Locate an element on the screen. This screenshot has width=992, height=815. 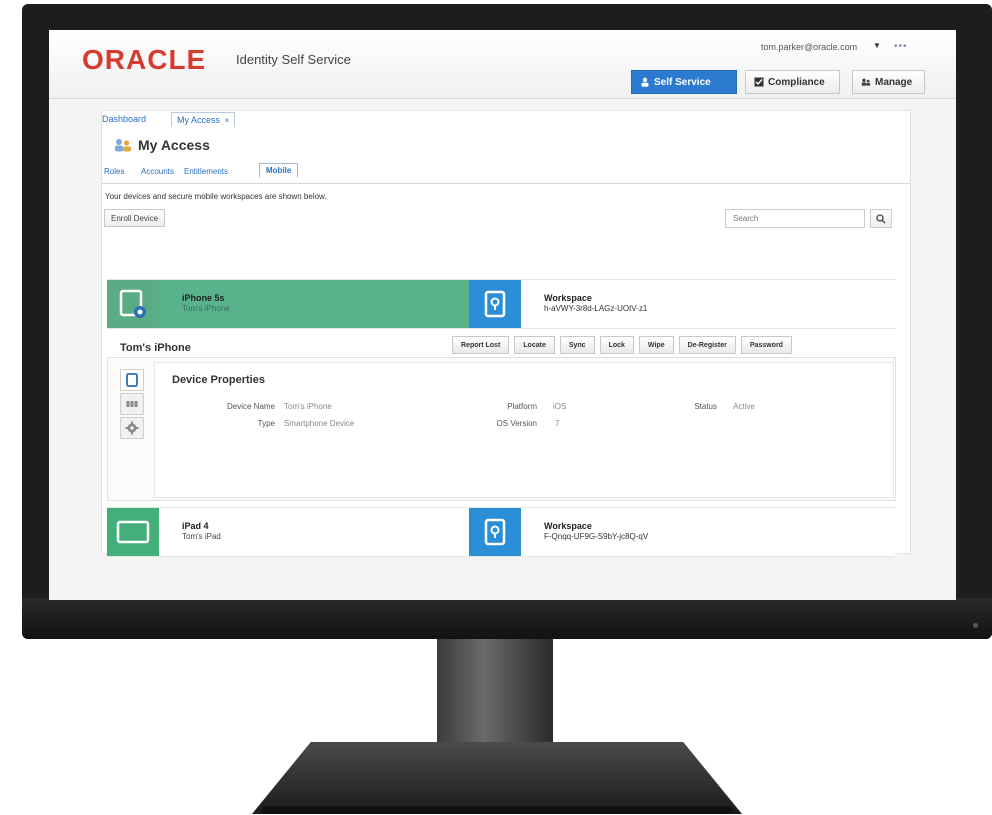
device-icon is located at coordinates (132, 380).